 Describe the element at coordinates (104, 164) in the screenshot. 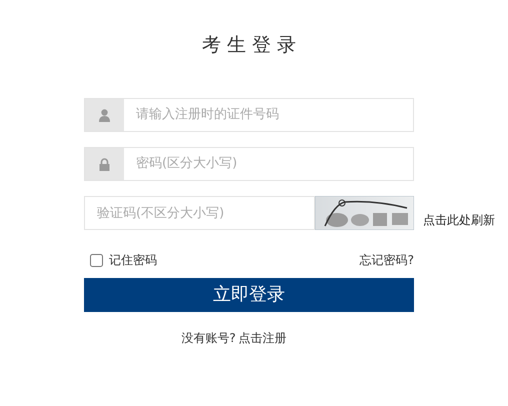

I see `lock-icon` at that location.